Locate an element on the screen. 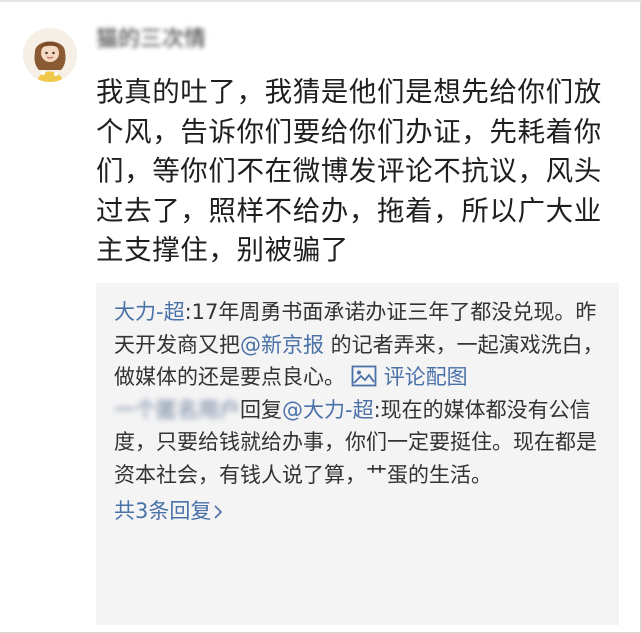 The width and height of the screenshot is (641, 633). reply-word: 回复 is located at coordinates (261, 409).